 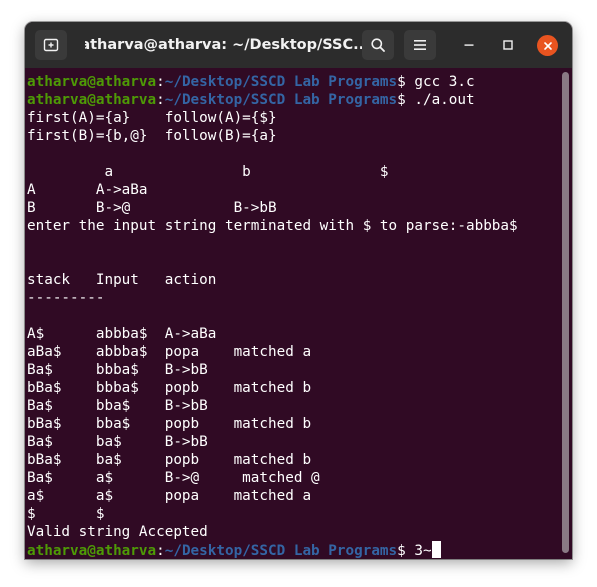 I want to click on search-icon, so click(x=378, y=45).